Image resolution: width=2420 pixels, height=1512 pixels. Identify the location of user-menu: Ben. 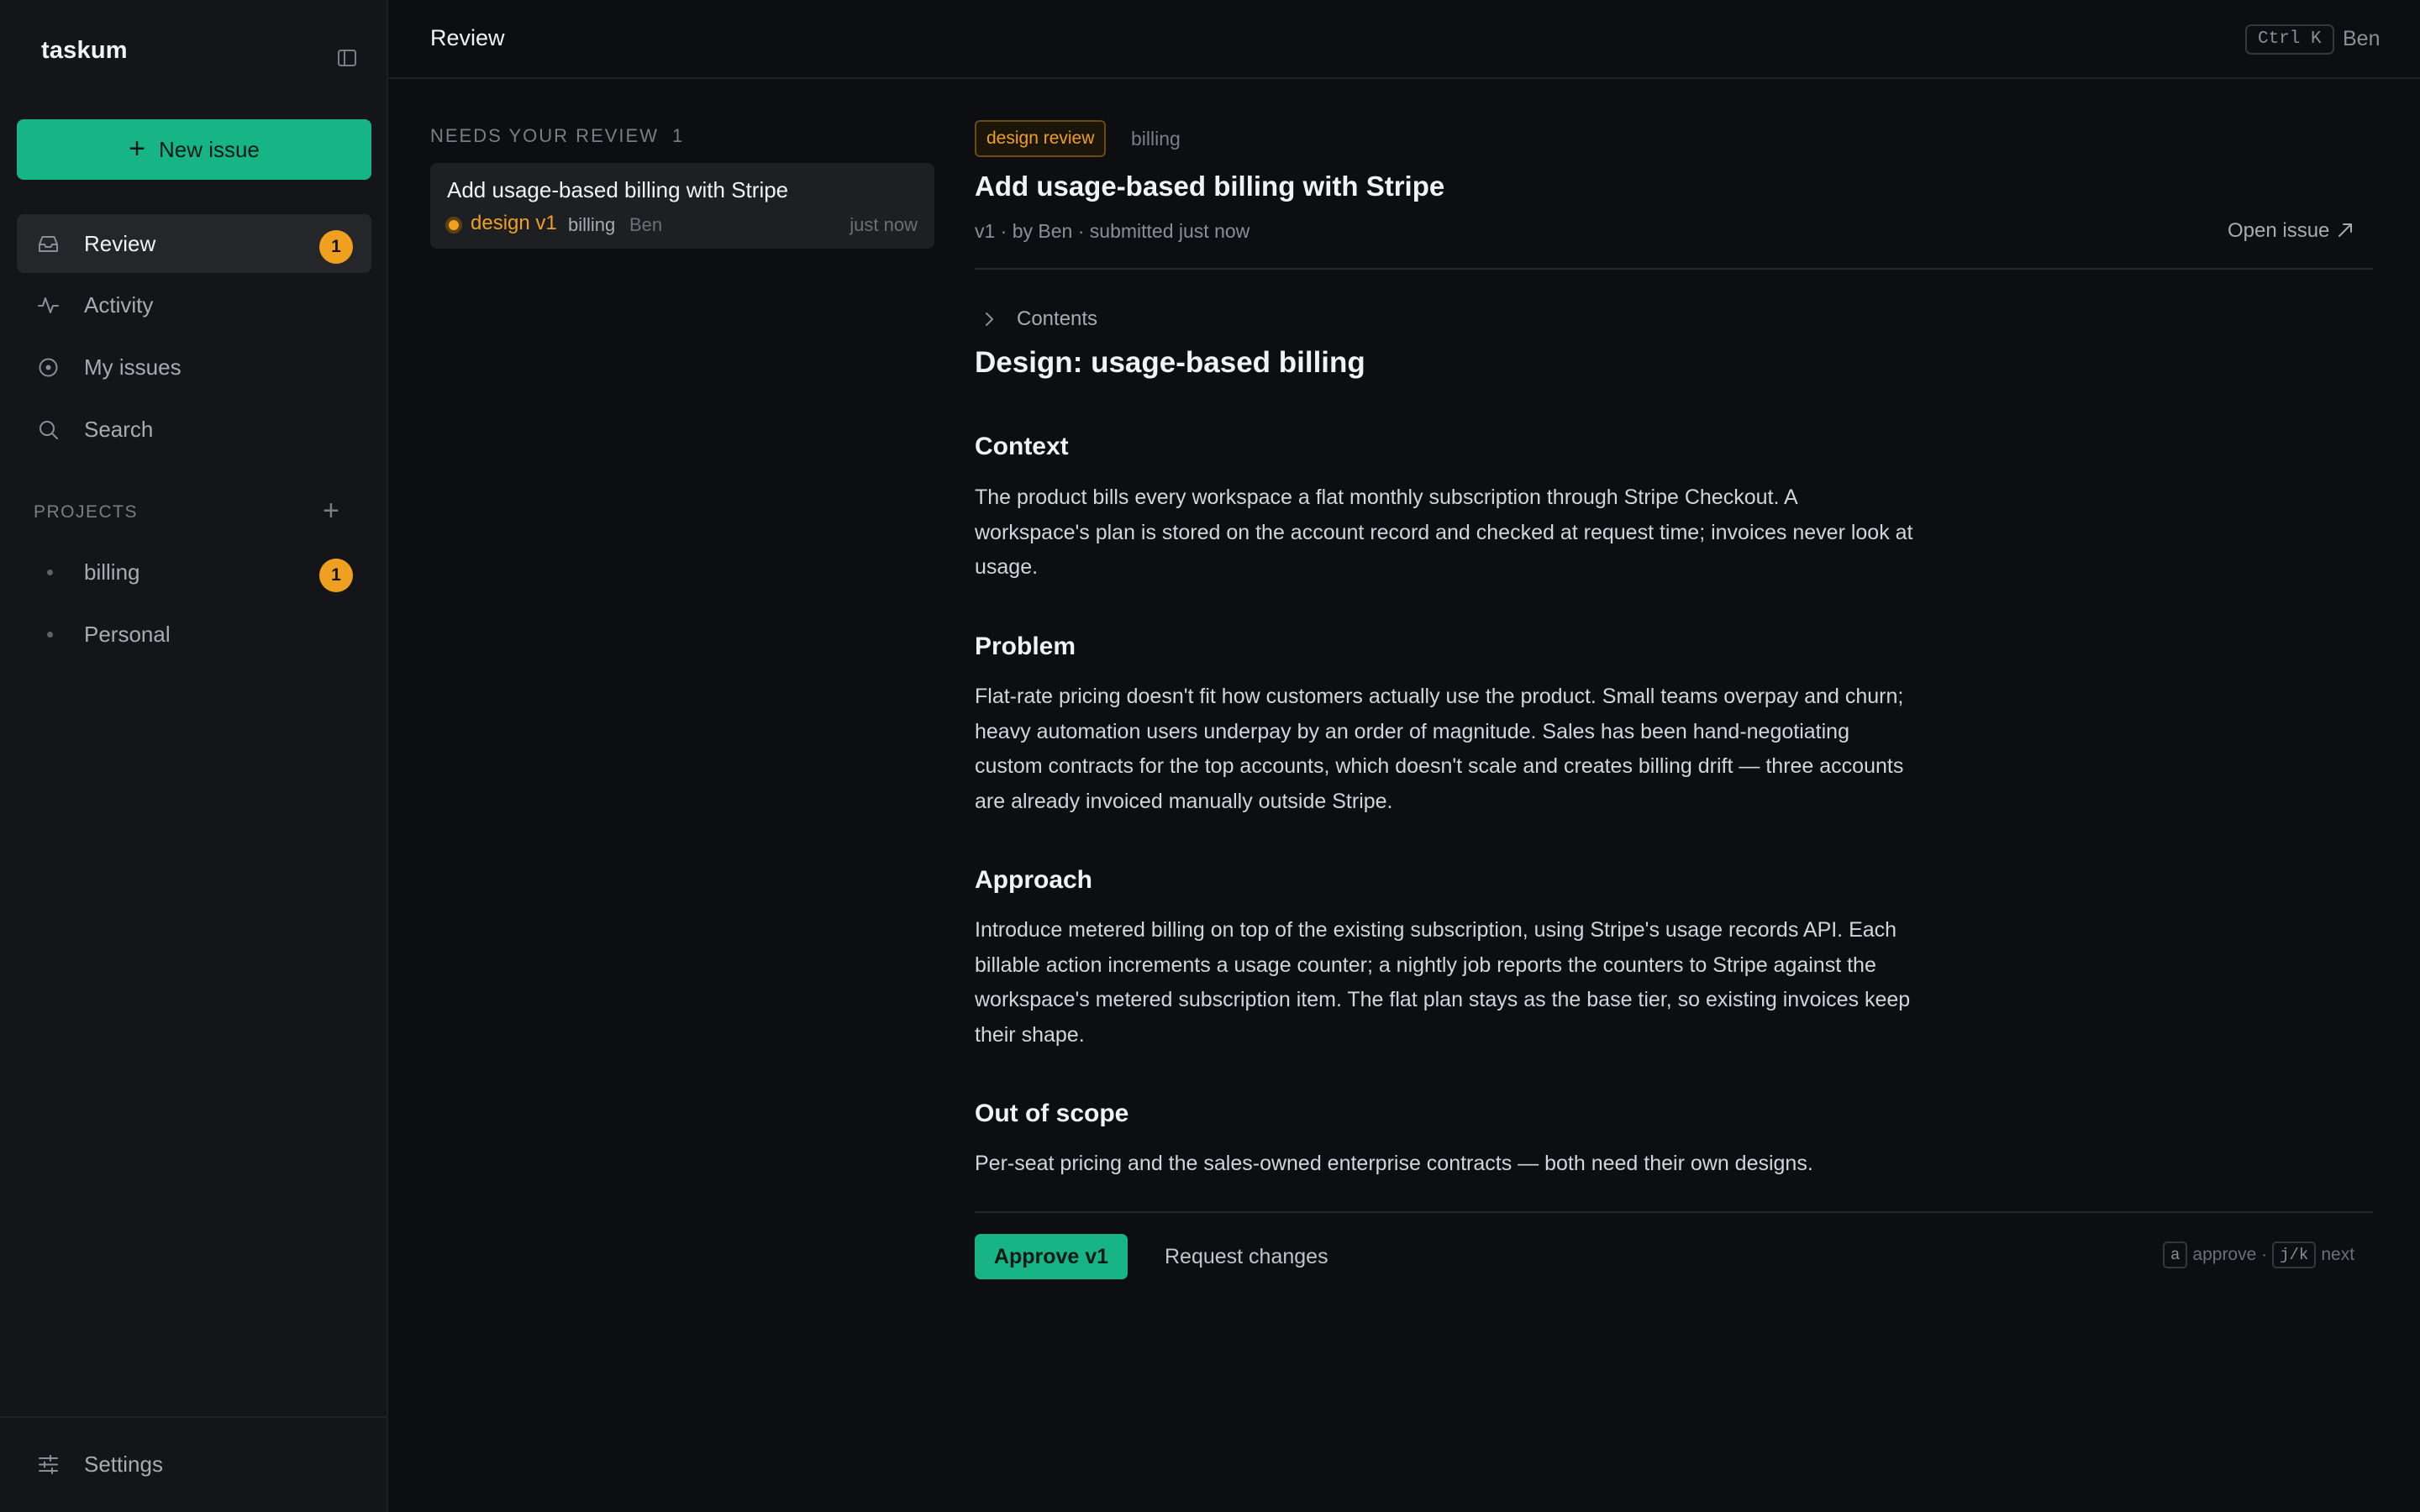
(2361, 39).